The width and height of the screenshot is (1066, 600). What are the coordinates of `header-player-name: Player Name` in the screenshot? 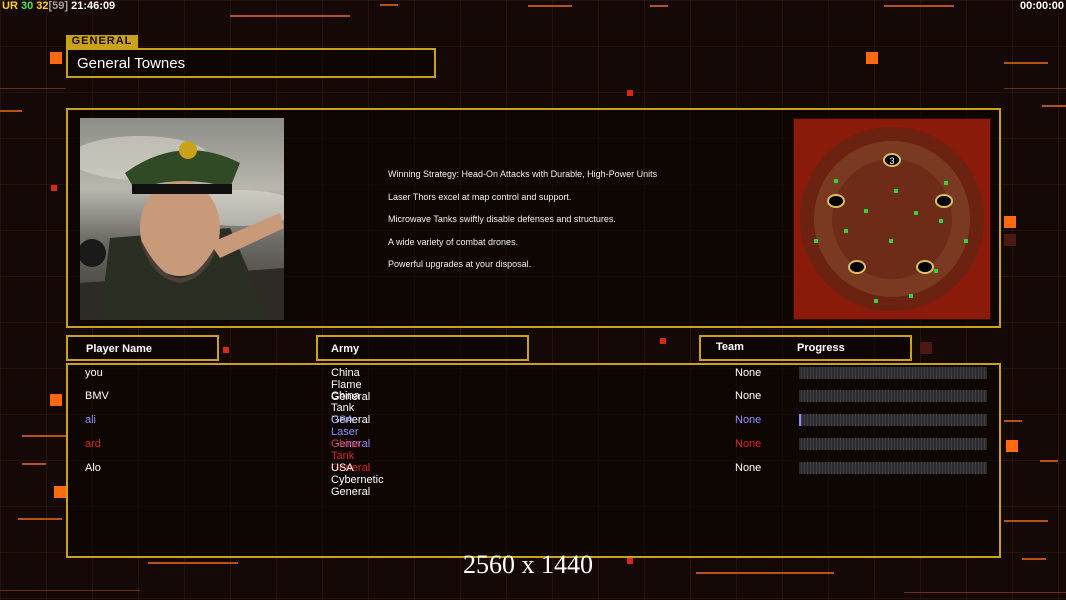 It's located at (142, 348).